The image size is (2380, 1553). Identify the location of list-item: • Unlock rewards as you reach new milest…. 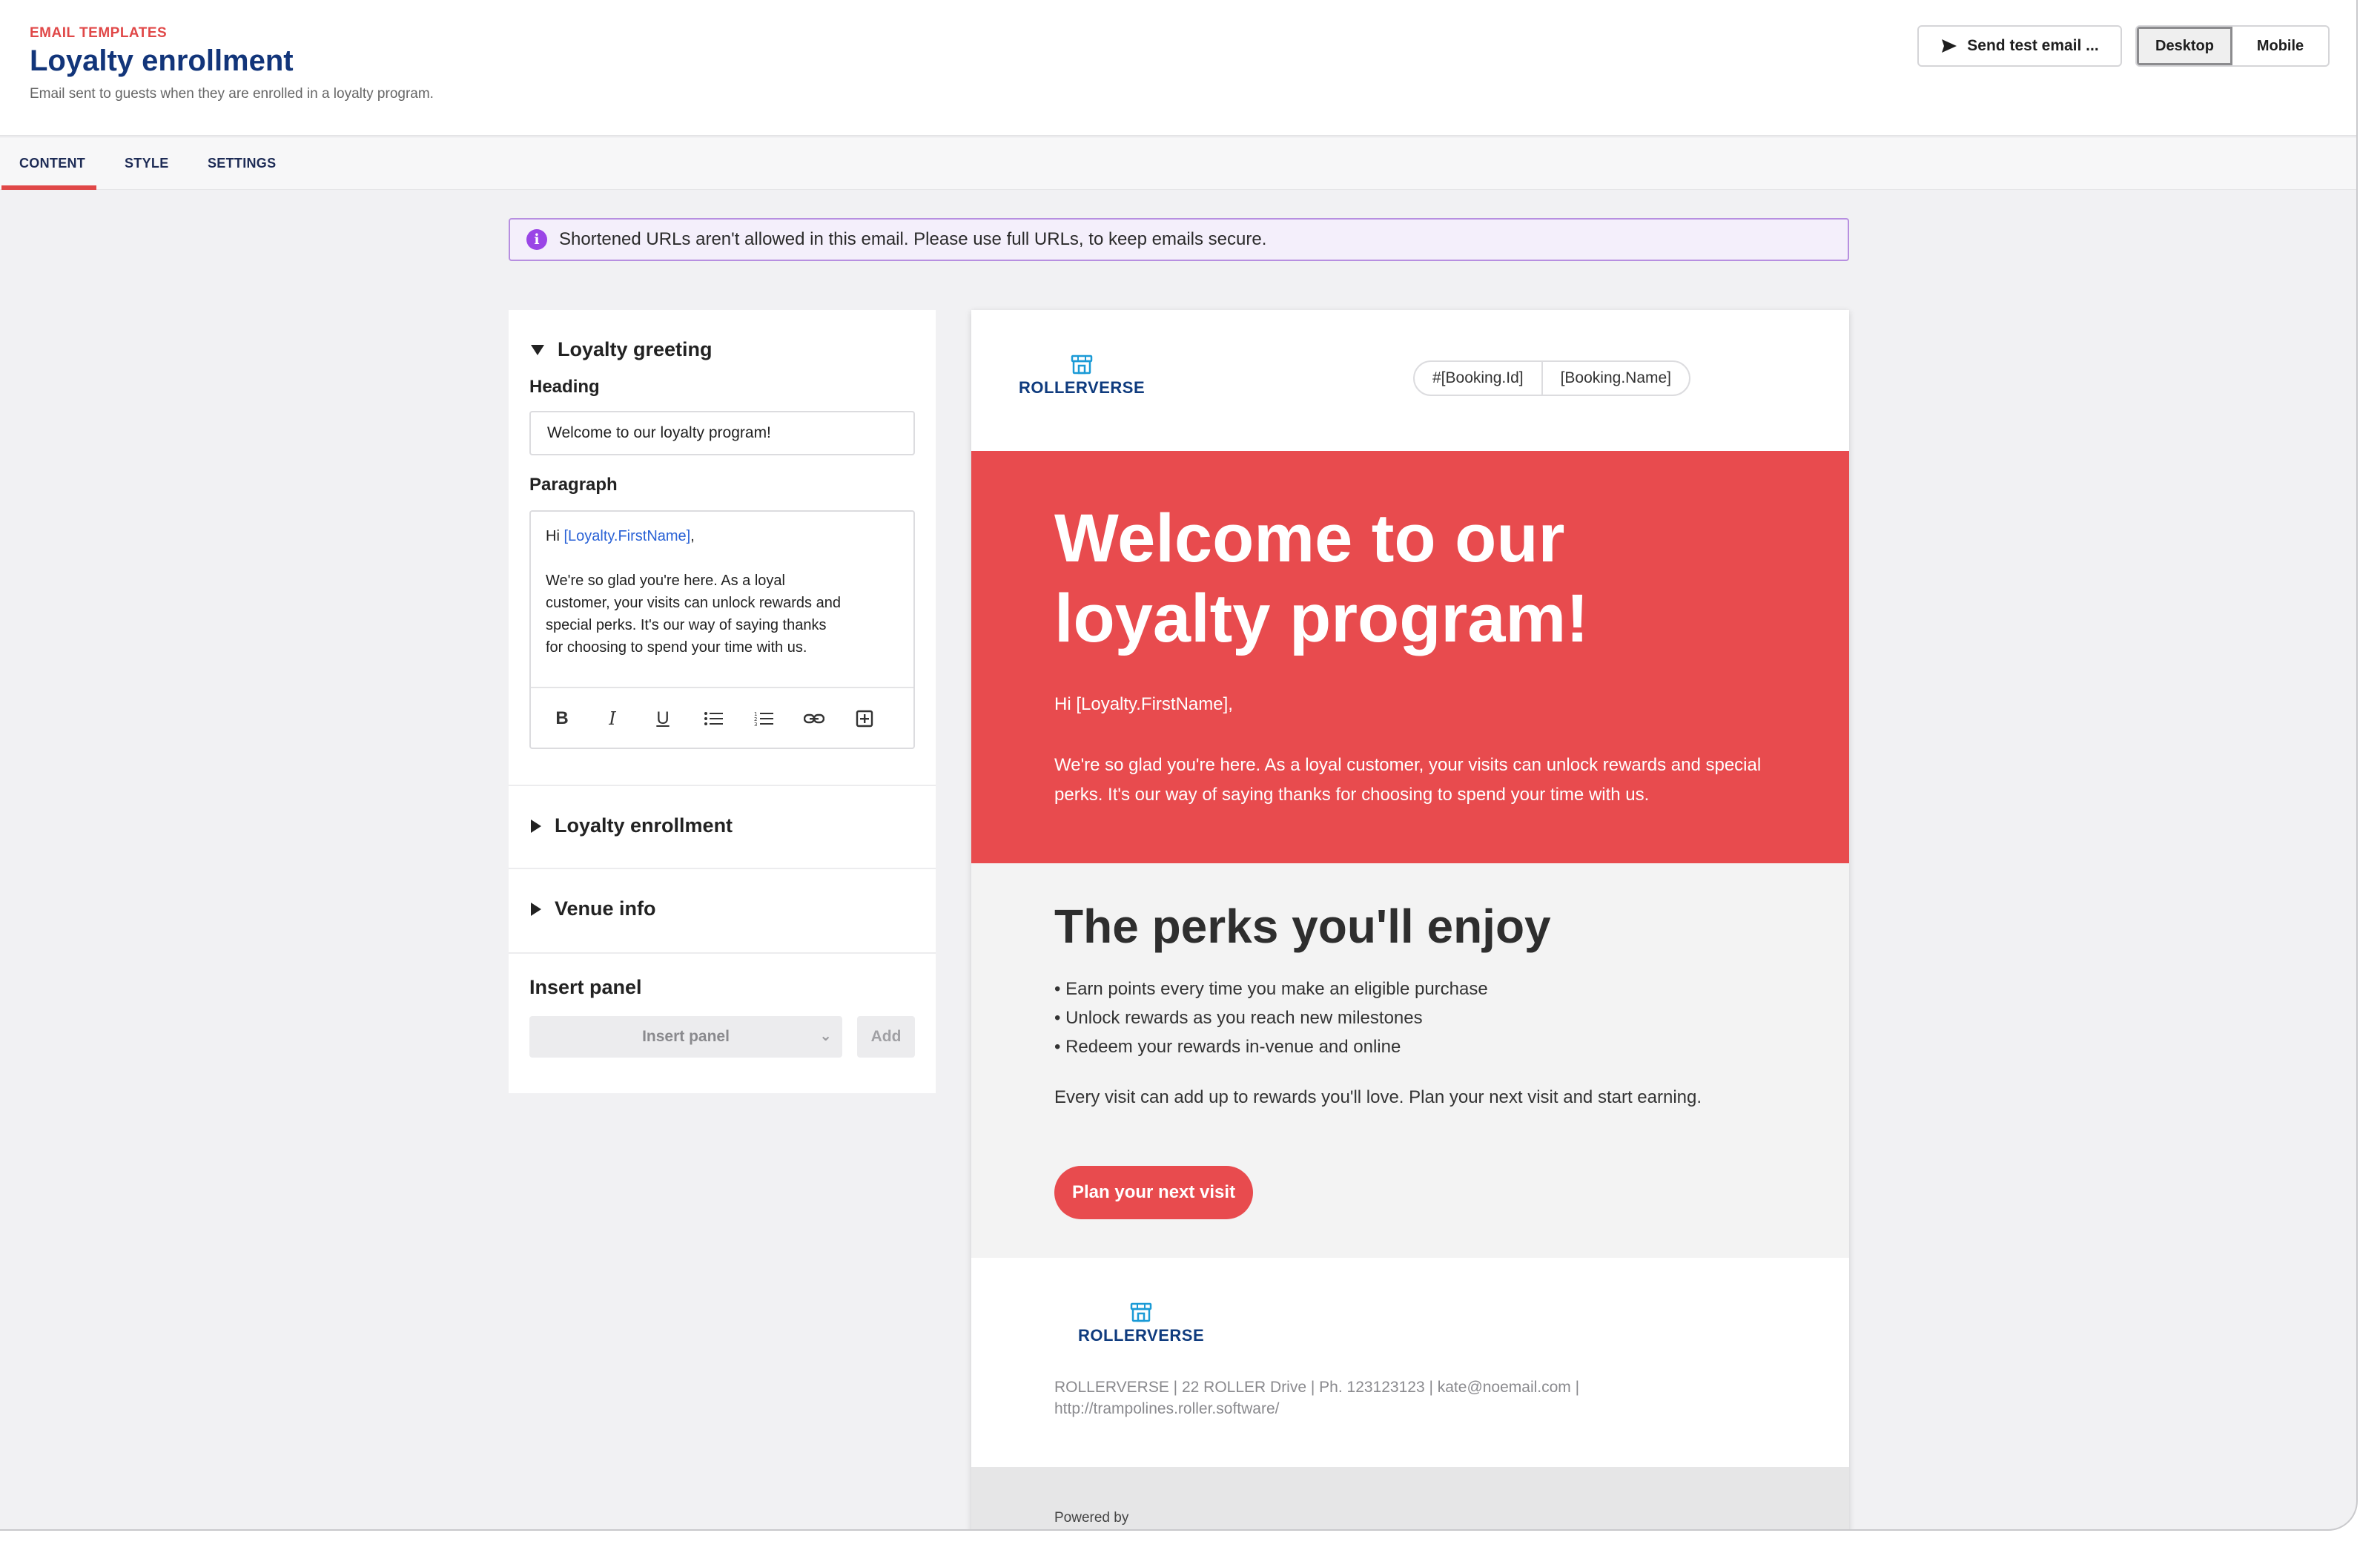
(1238, 1018).